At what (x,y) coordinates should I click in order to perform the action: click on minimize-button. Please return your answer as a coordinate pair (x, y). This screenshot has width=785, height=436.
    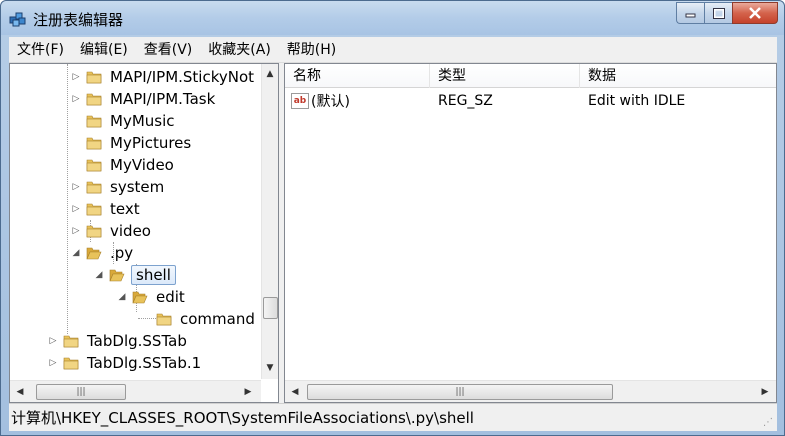
    Looking at the image, I should click on (690, 13).